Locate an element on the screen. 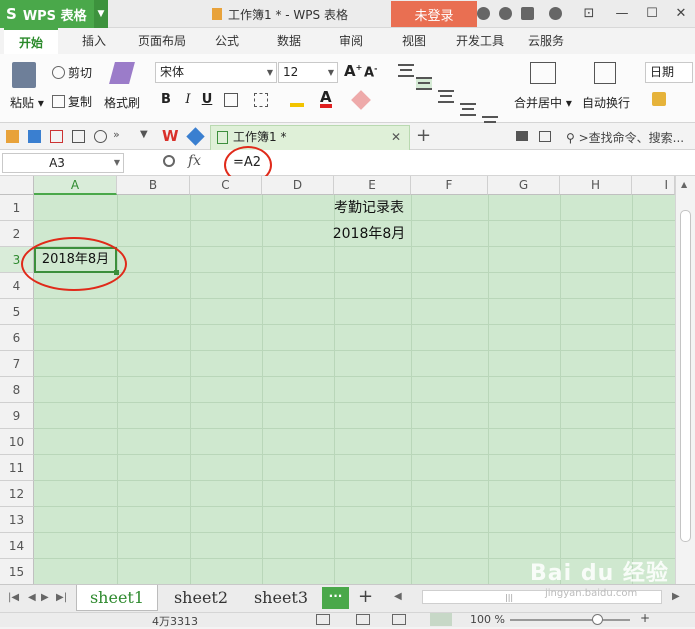 This screenshot has width=695, height=629. scroll-up-icon: ▲ is located at coordinates (684, 184).